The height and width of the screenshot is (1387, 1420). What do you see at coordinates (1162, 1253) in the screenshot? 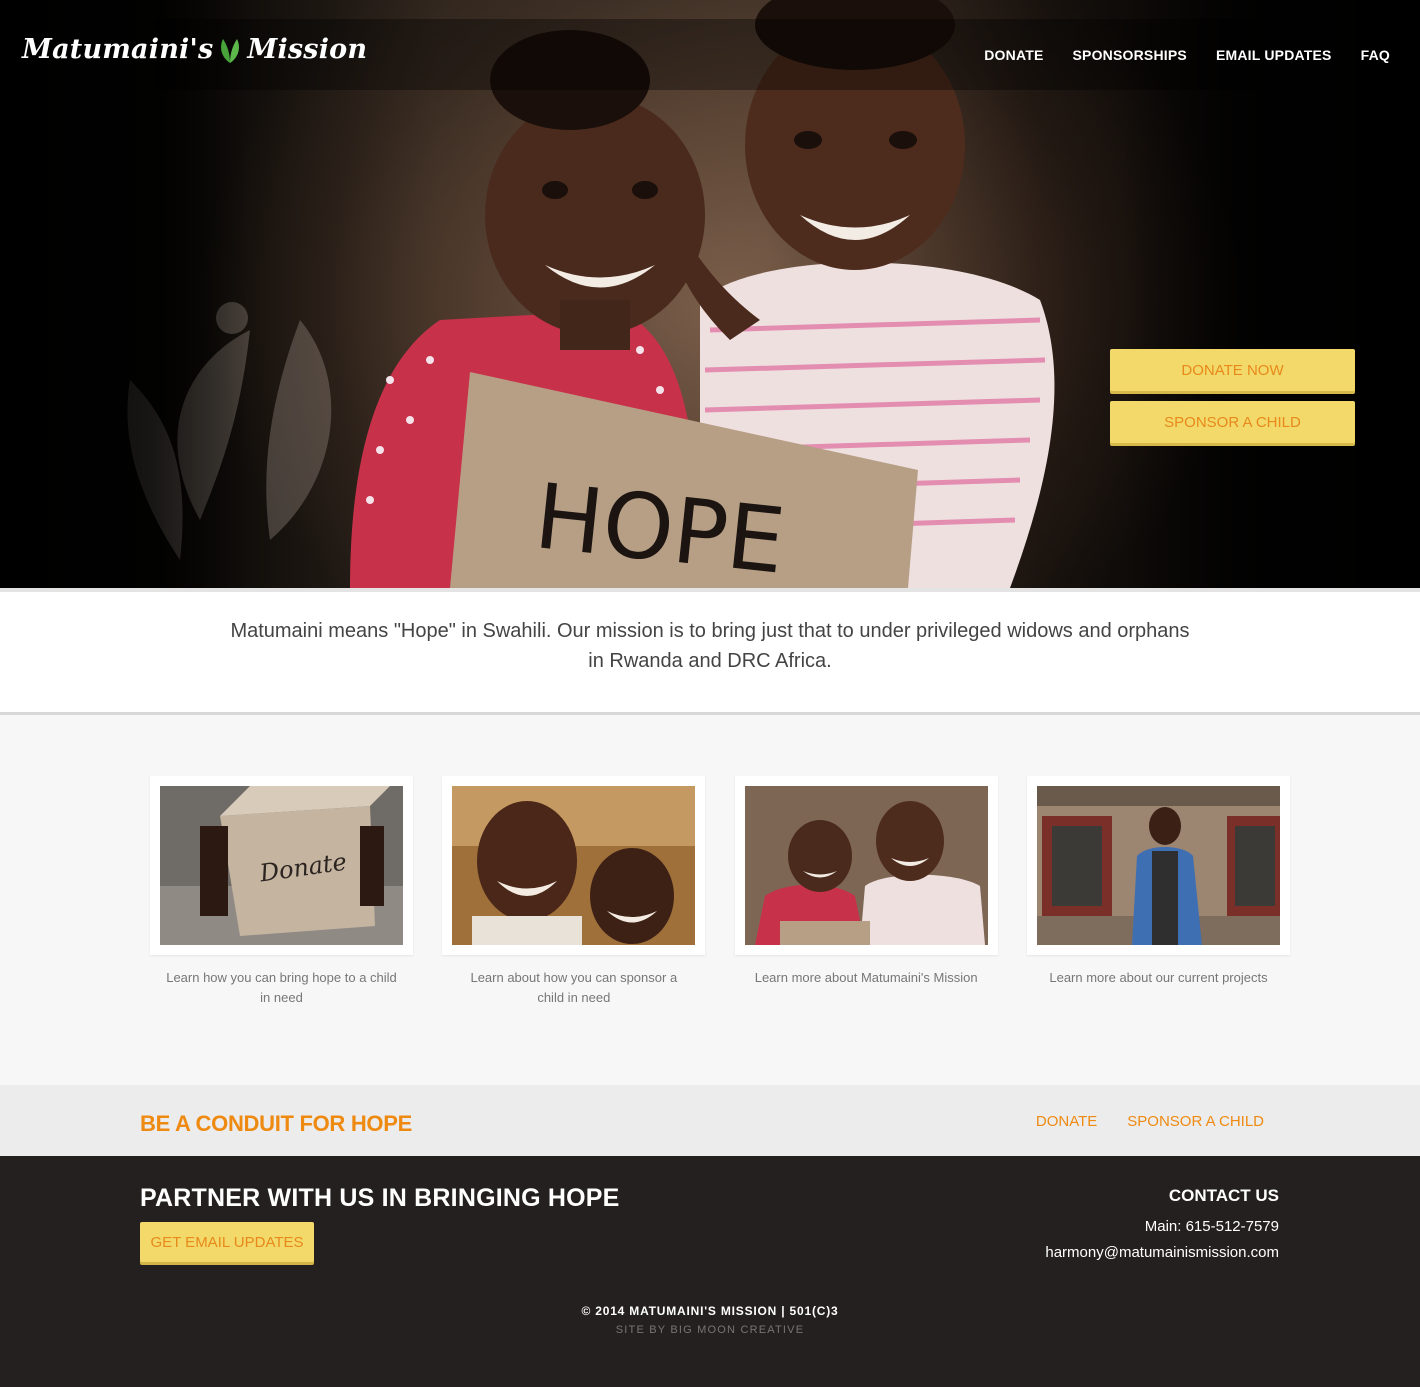
I see `contact-email: harmony@matumainismission.com` at bounding box center [1162, 1253].